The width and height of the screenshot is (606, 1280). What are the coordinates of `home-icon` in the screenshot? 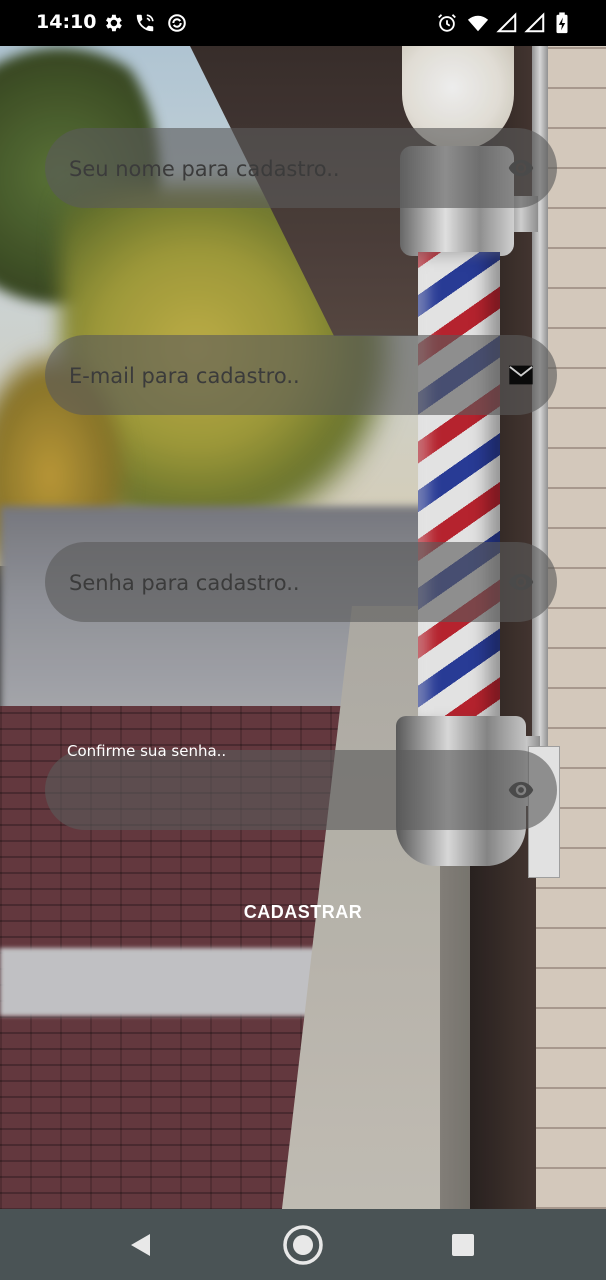 It's located at (303, 1245).